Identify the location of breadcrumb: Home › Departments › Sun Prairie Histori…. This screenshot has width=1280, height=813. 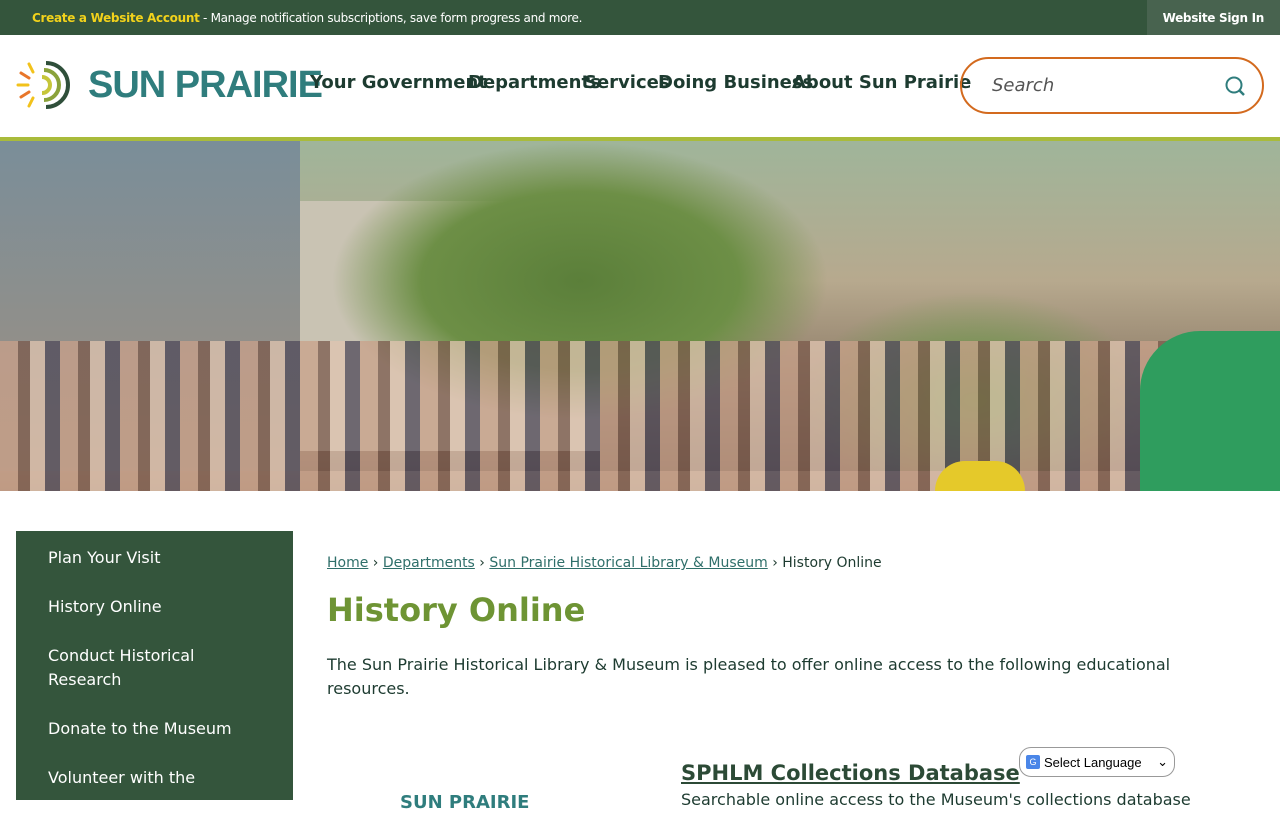
(604, 563).